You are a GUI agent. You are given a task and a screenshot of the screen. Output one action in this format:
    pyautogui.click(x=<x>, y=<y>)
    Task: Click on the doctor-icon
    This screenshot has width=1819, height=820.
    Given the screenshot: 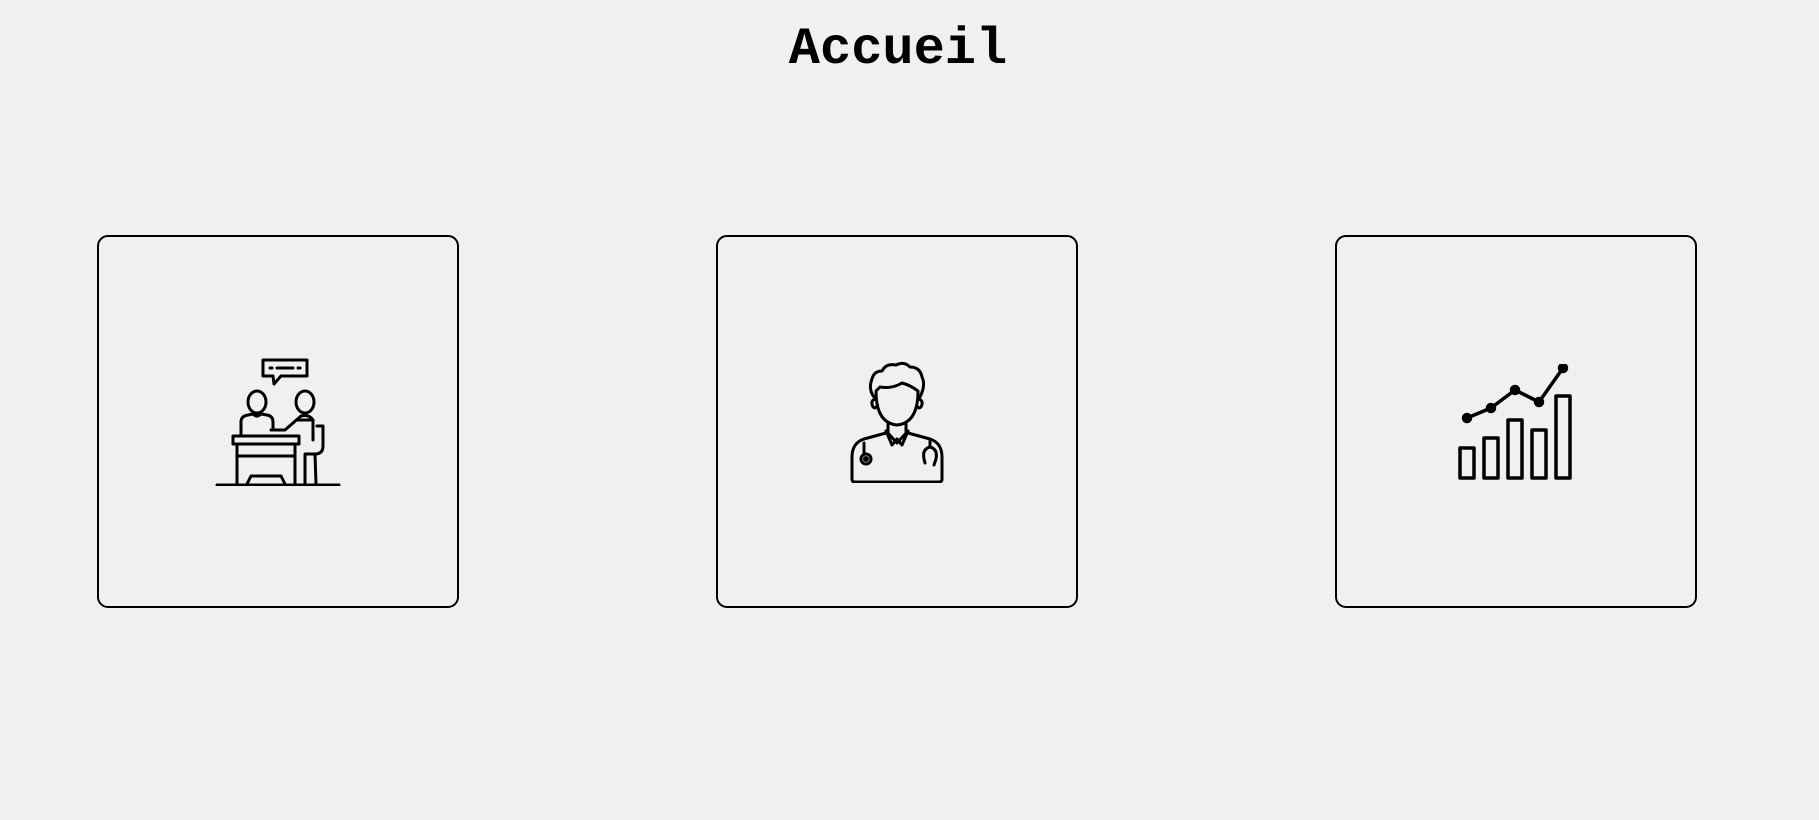 What is the action you would take?
    pyautogui.click(x=897, y=422)
    